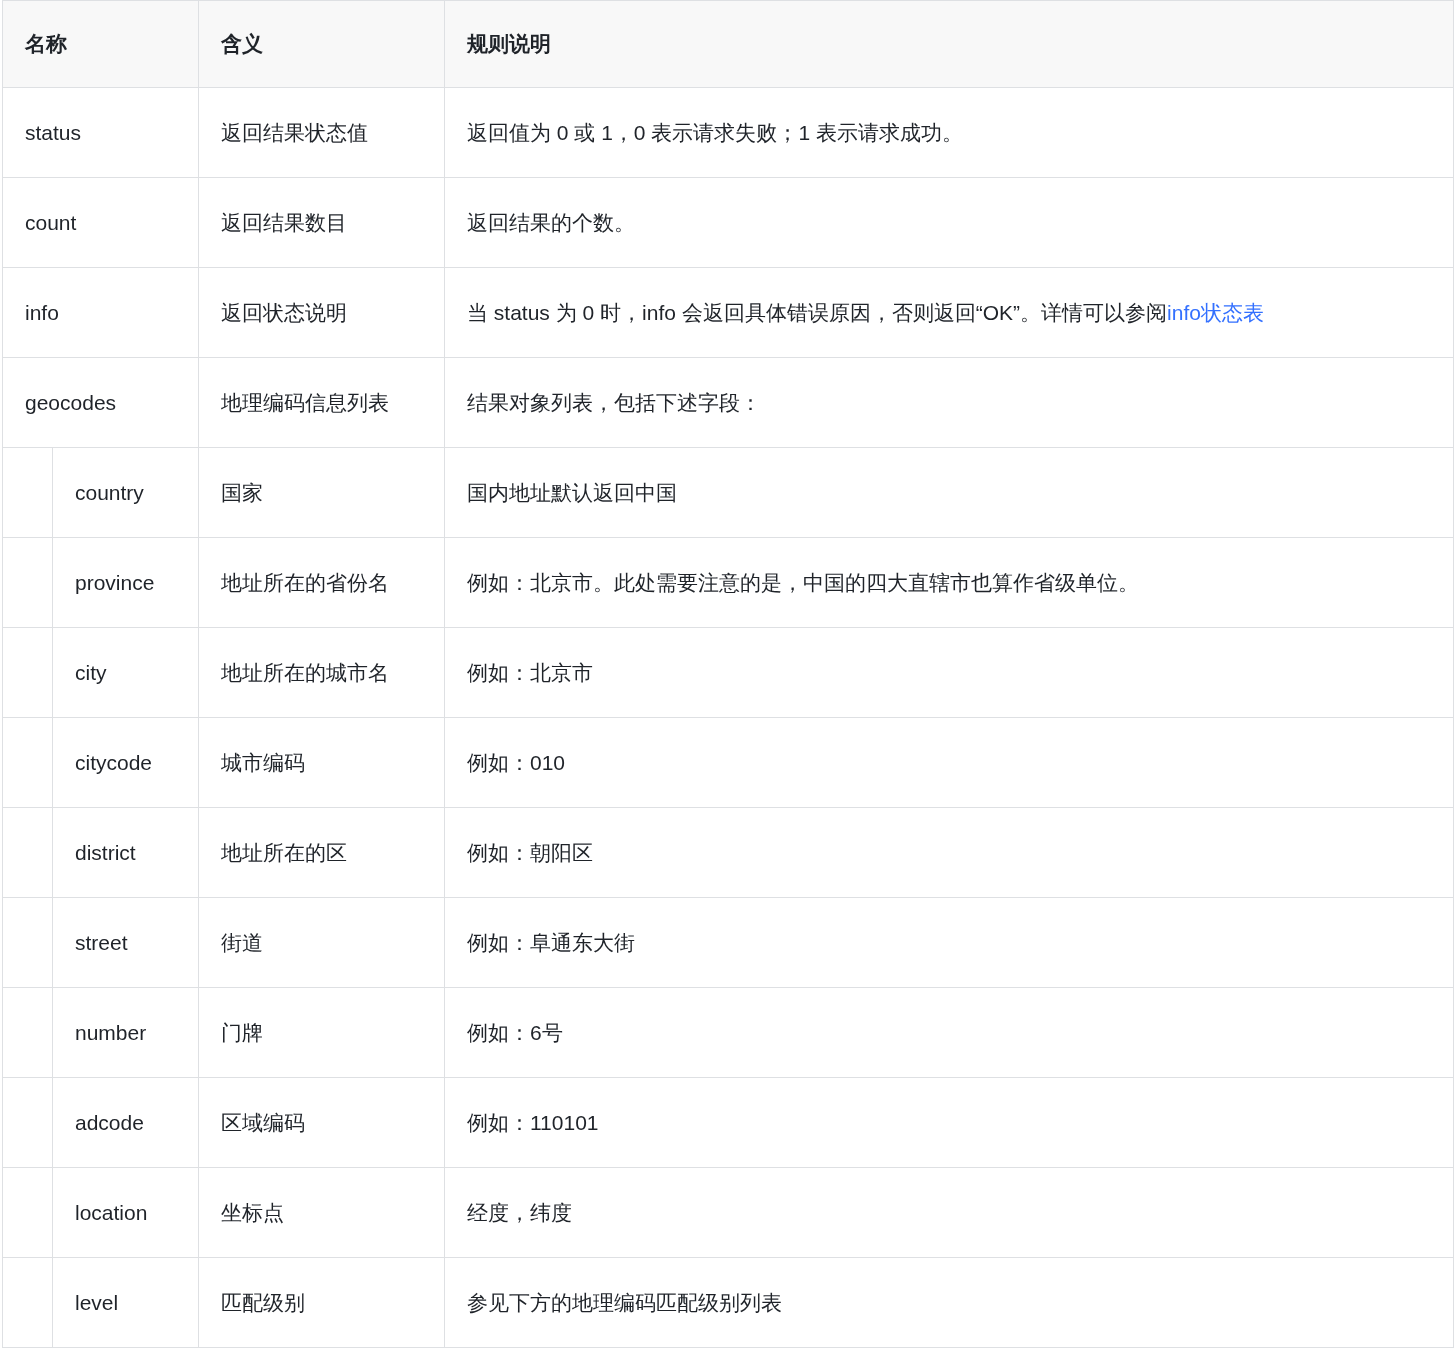  Describe the element at coordinates (125, 582) in the screenshot. I see `table-cell: province` at that location.